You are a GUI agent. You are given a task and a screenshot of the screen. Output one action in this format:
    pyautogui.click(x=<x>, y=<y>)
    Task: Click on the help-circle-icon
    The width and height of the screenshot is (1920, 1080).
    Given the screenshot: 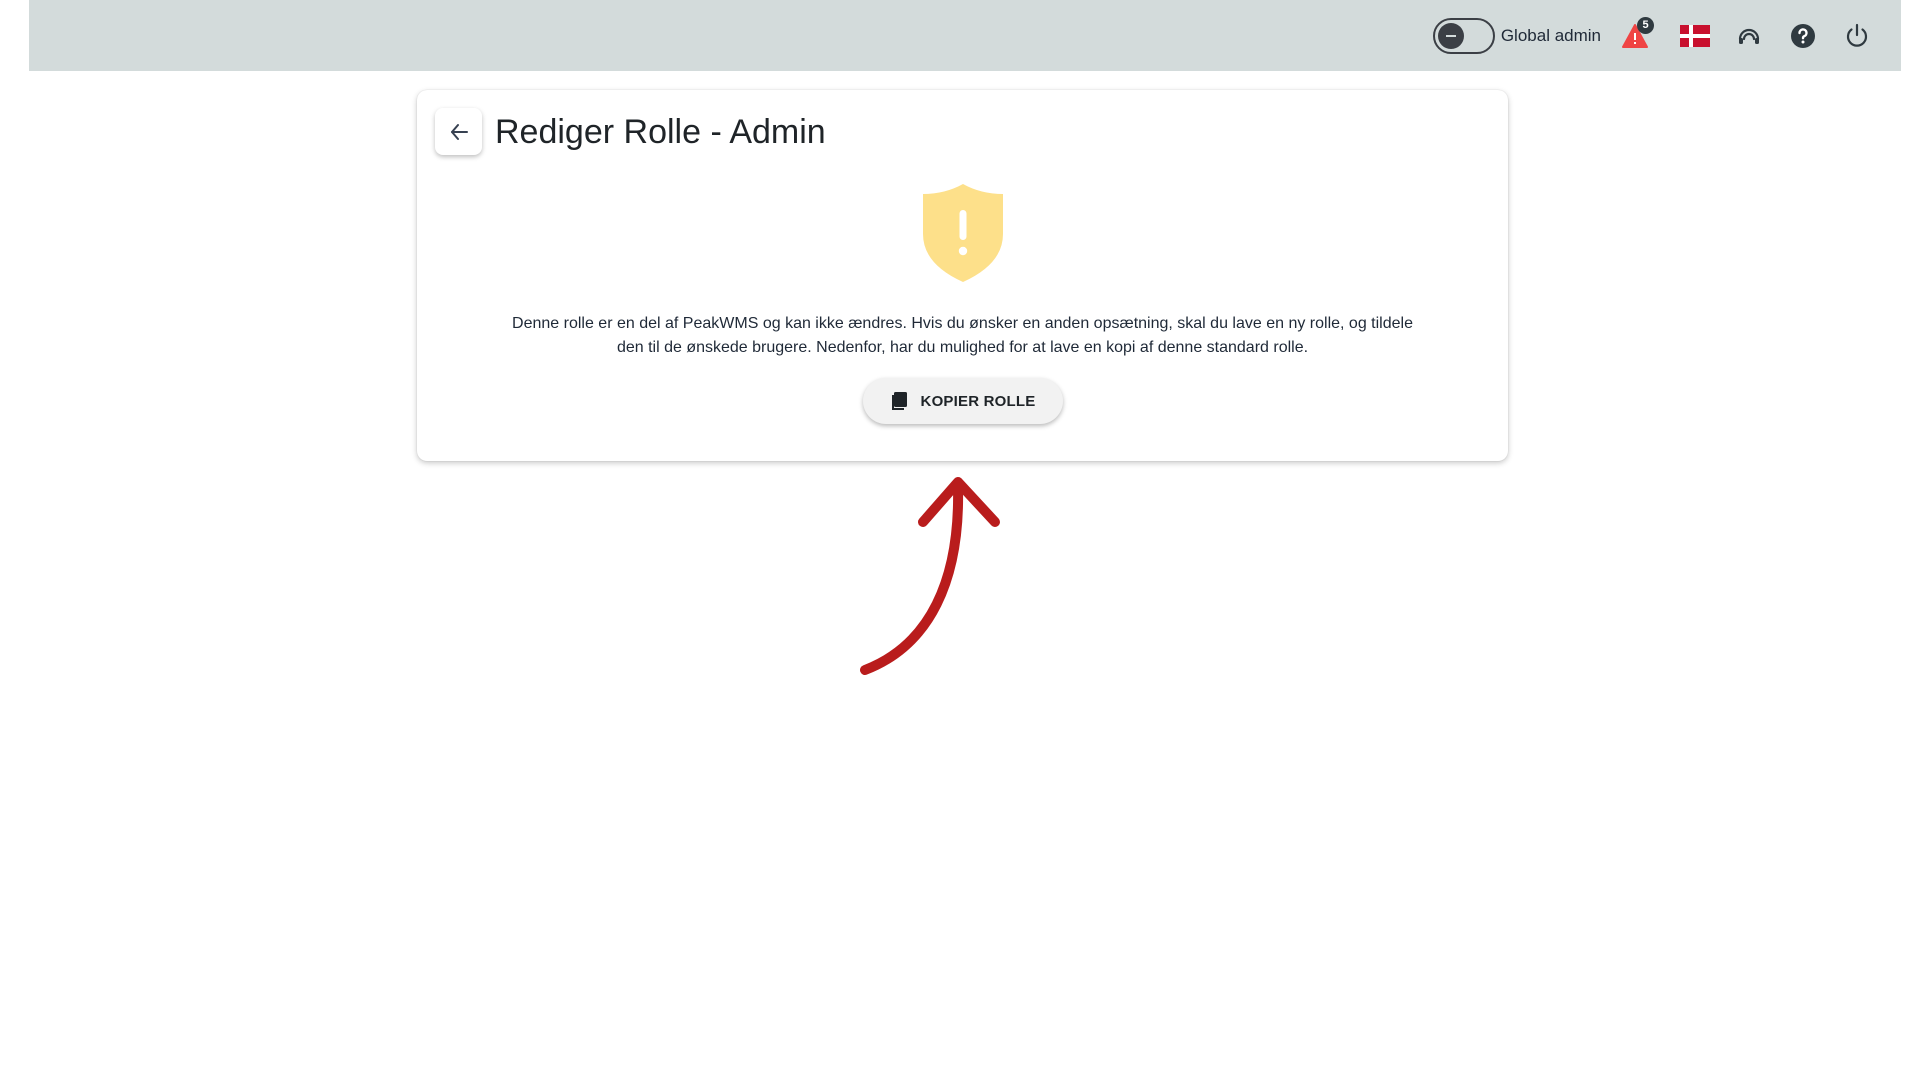 What is the action you would take?
    pyautogui.click(x=1803, y=36)
    